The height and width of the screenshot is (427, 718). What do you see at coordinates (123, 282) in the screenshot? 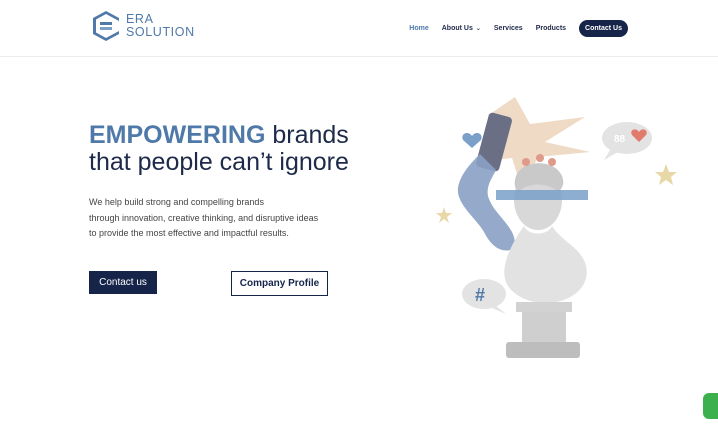
I see `contact-us-button: Contact us` at bounding box center [123, 282].